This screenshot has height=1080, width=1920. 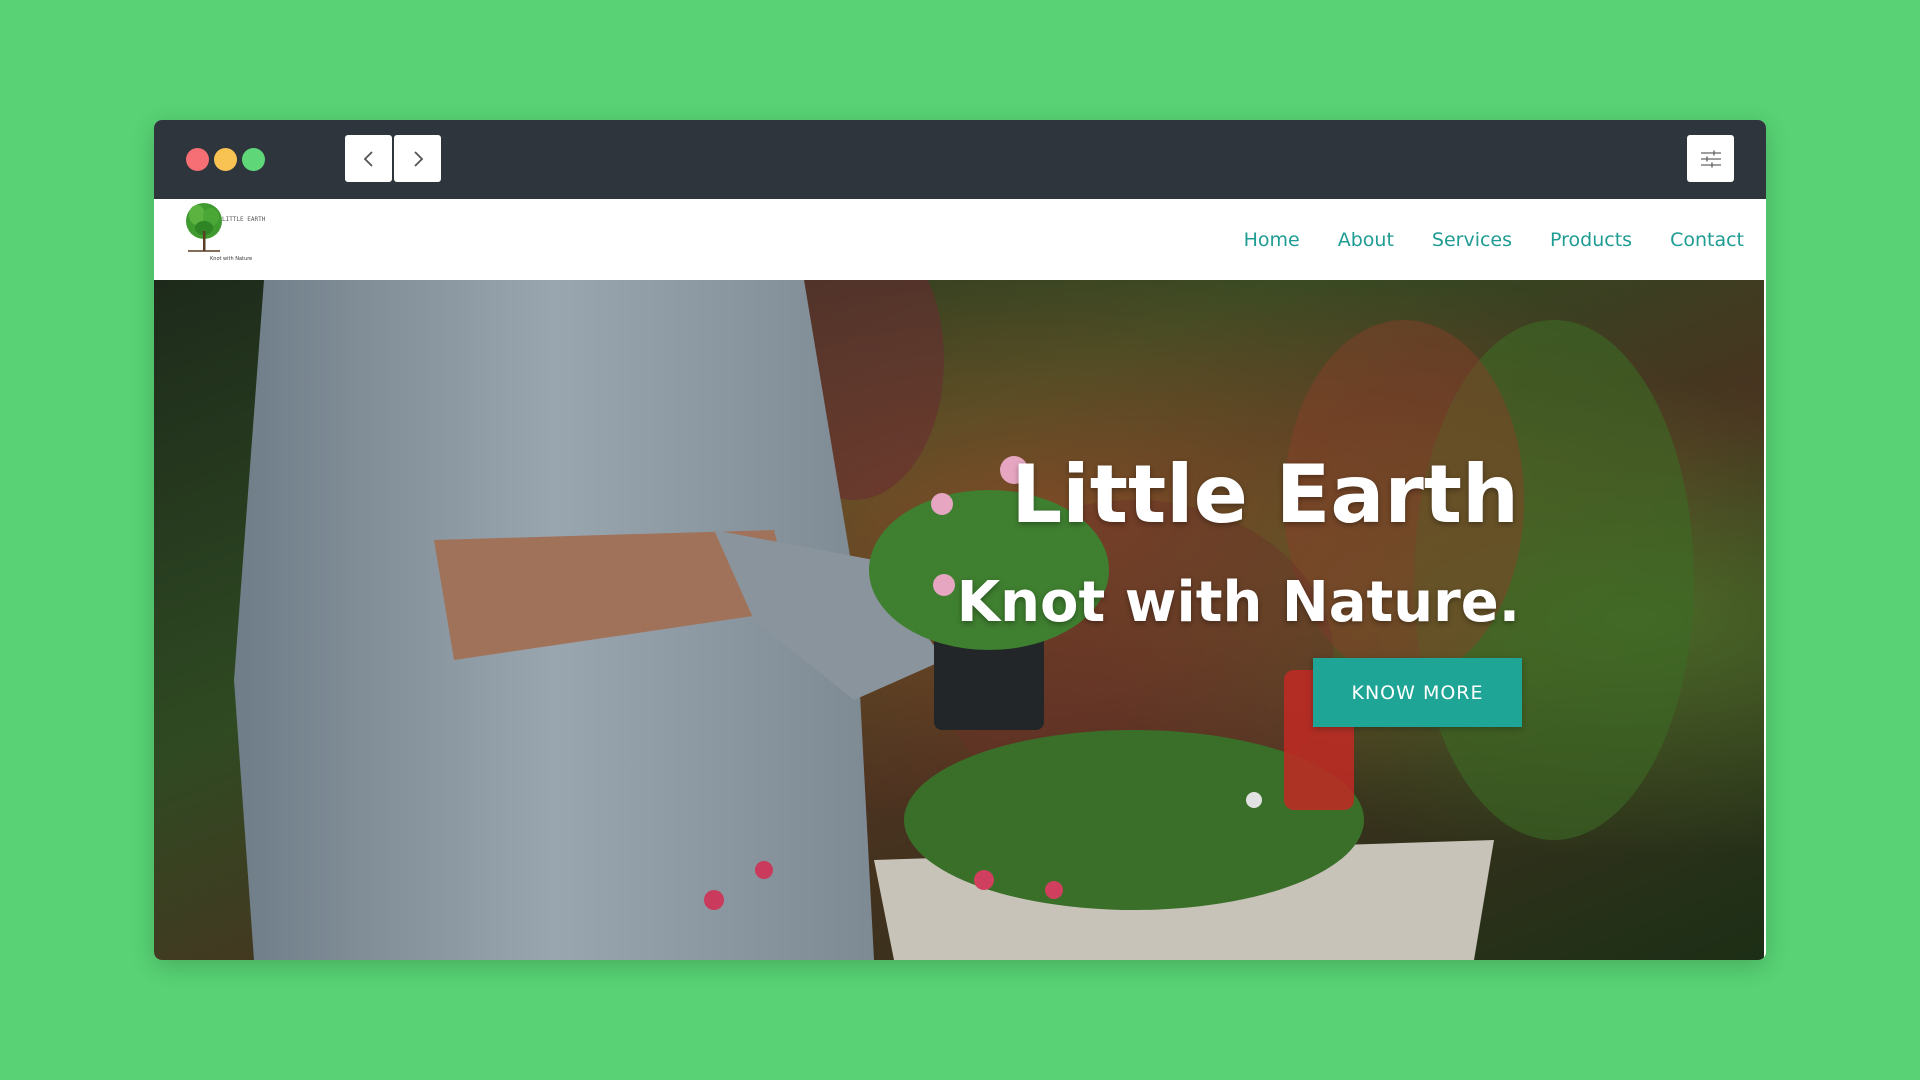 What do you see at coordinates (1238, 602) in the screenshot?
I see `hero-subtitle: Knot with Nature.` at bounding box center [1238, 602].